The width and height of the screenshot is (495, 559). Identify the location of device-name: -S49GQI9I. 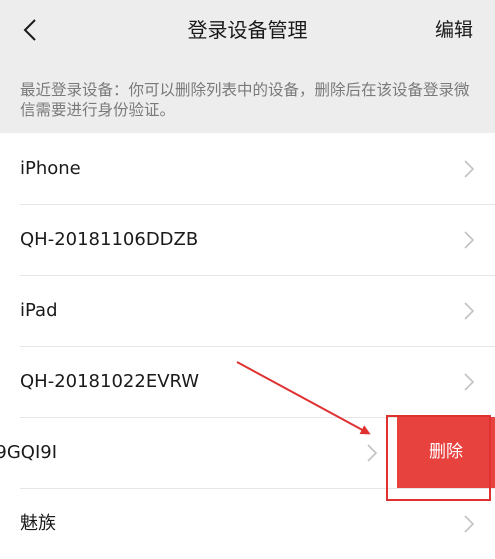
(29, 452).